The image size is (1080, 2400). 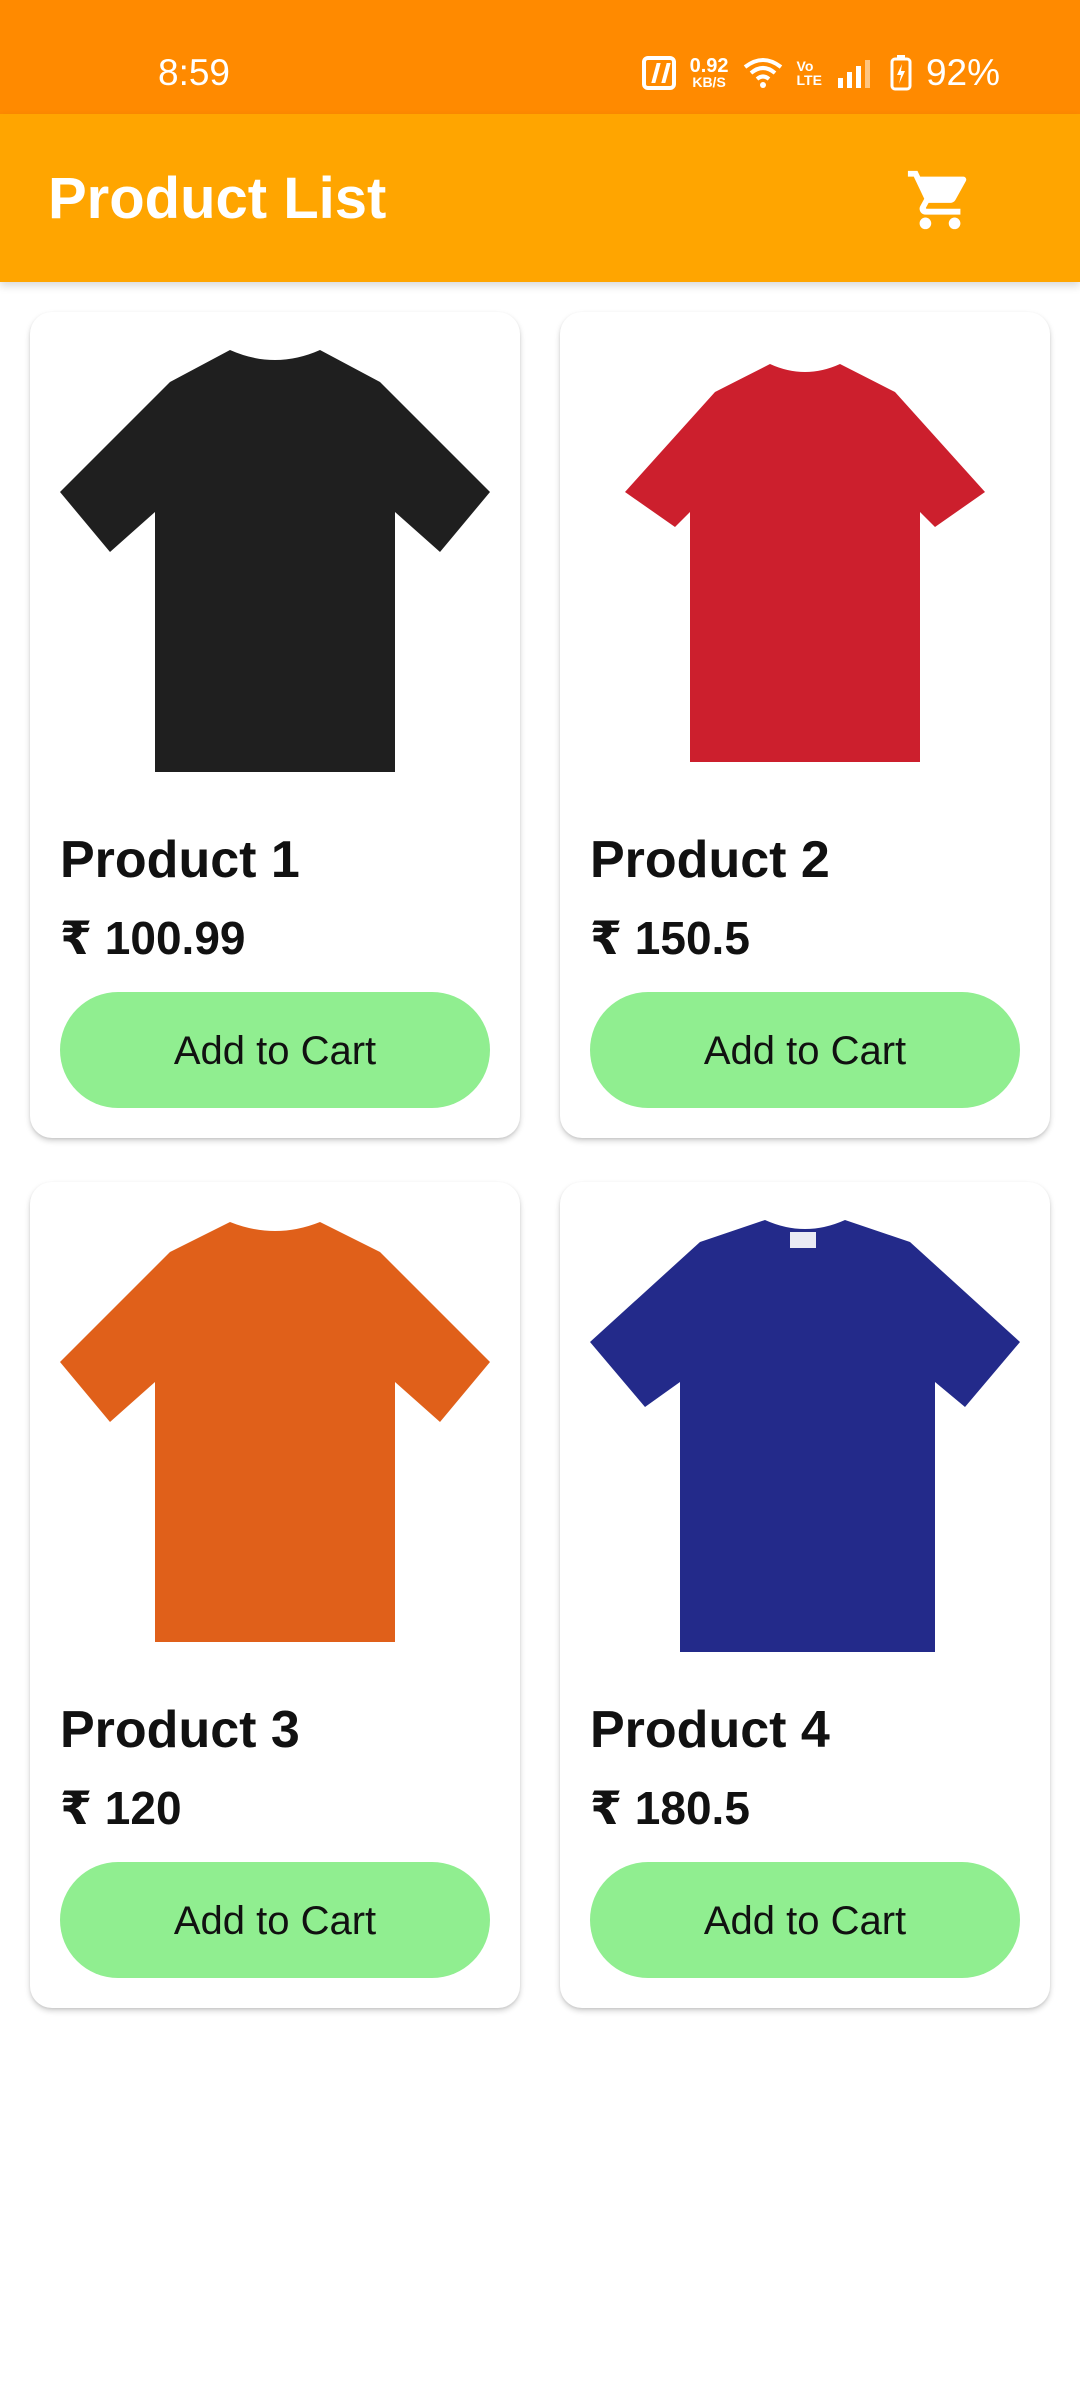 What do you see at coordinates (194, 72) in the screenshot?
I see `status-time: 8:59` at bounding box center [194, 72].